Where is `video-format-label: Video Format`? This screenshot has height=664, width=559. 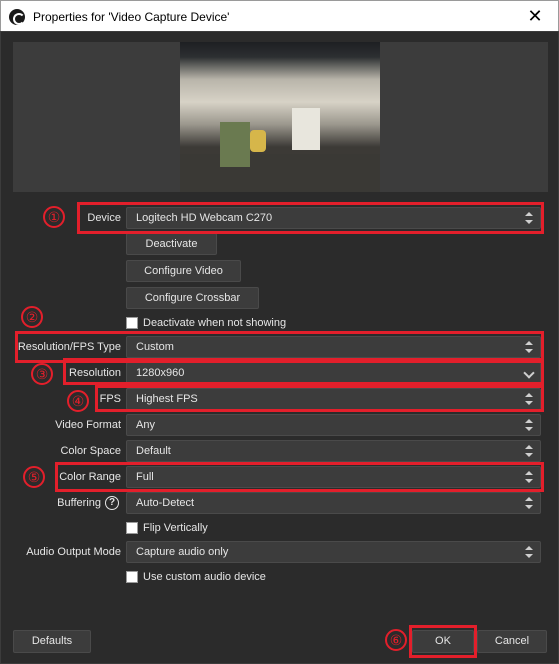 video-format-label: Video Format is located at coordinates (88, 425).